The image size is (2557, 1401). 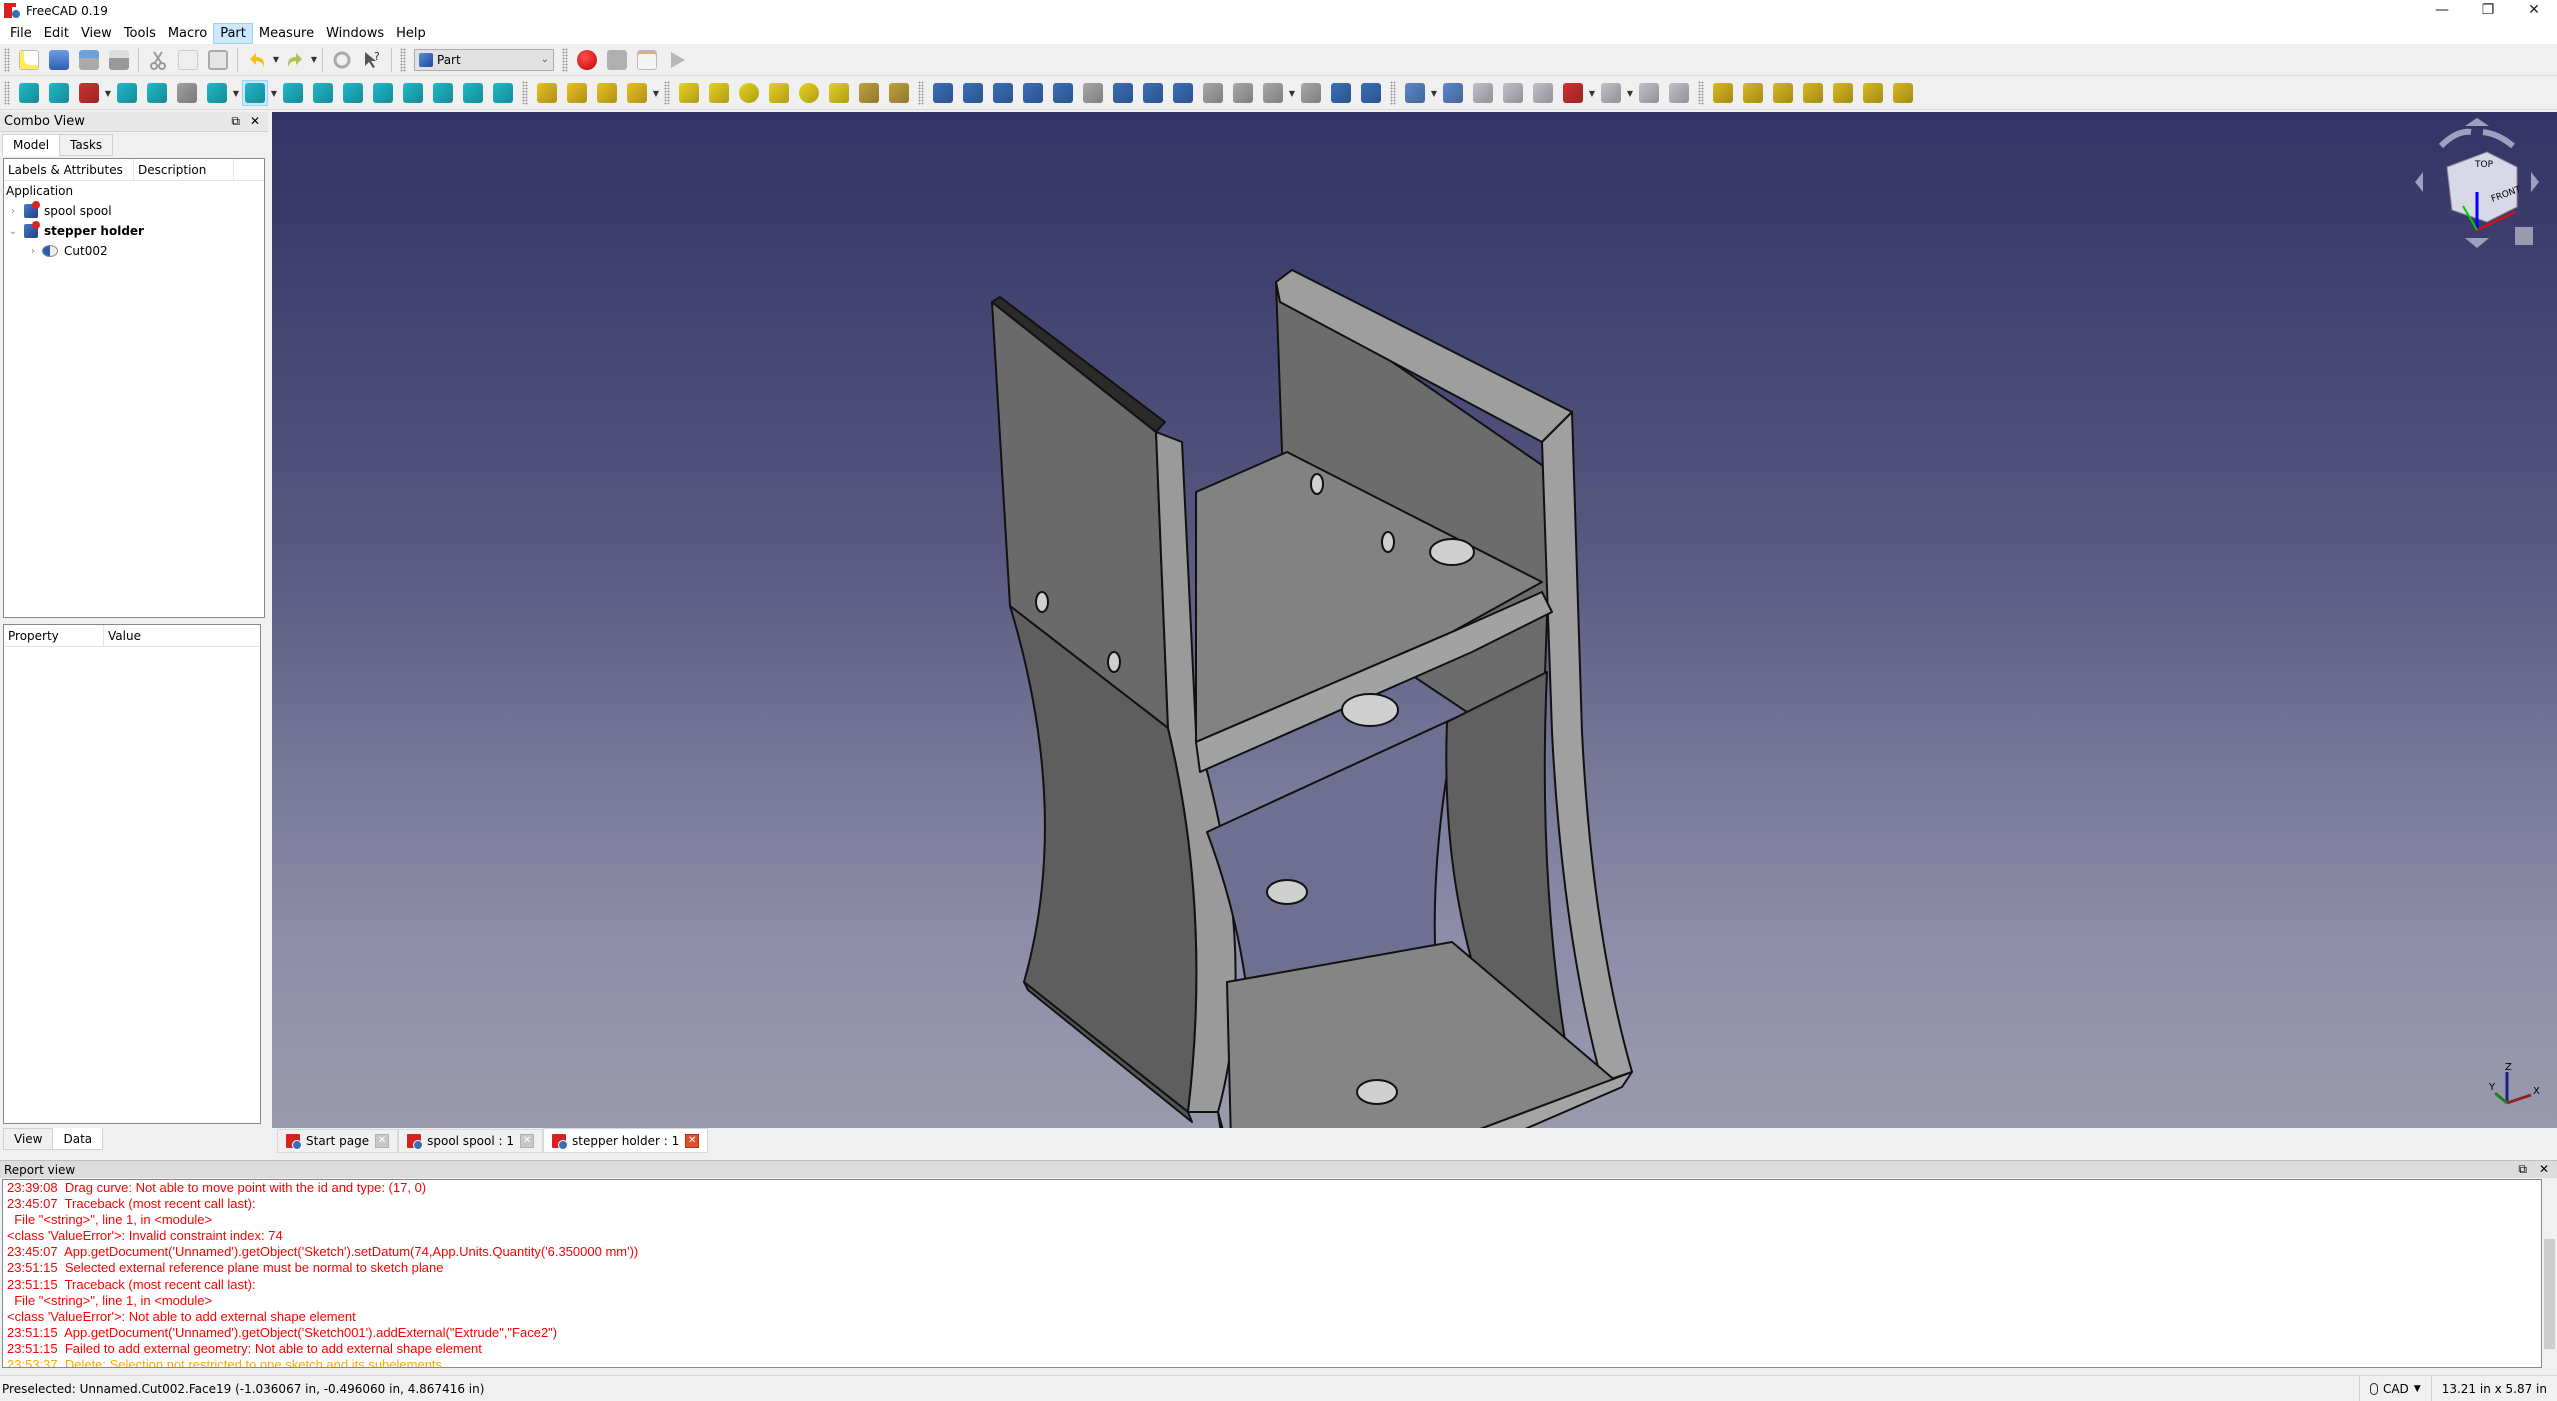 What do you see at coordinates (1093, 93) in the screenshot?
I see `make-face-icon` at bounding box center [1093, 93].